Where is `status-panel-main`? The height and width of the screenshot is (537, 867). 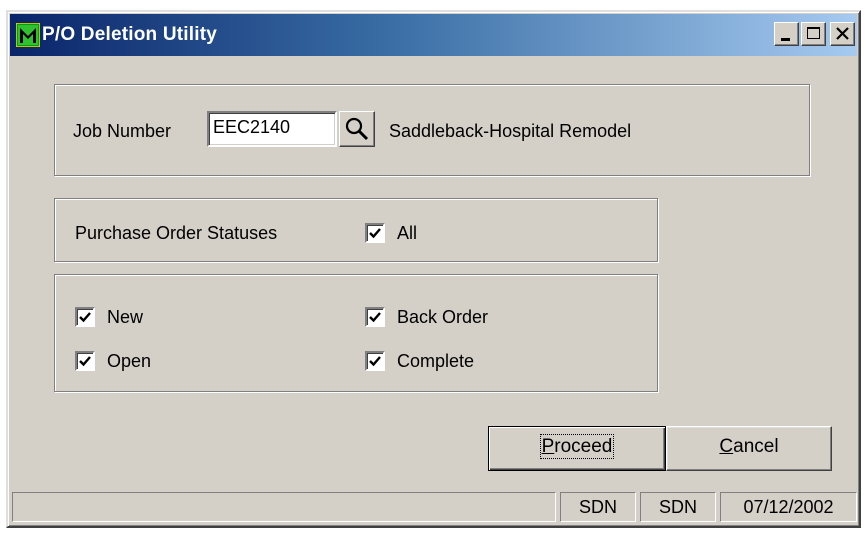 status-panel-main is located at coordinates (284, 507).